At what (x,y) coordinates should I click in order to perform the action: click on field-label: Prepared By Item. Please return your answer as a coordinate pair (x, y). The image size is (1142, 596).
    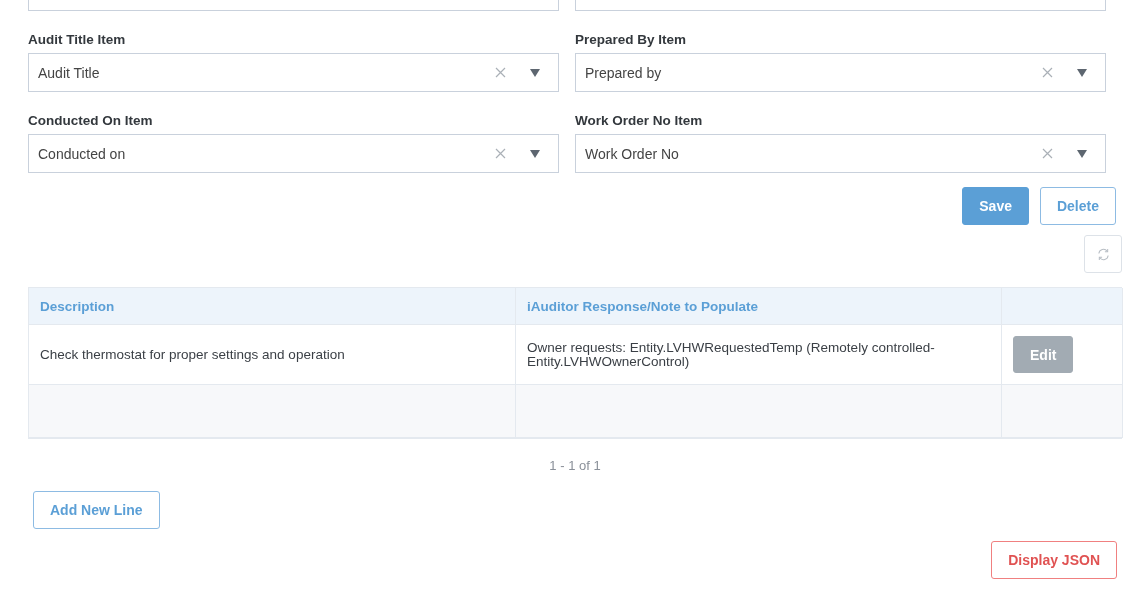
    Looking at the image, I should click on (631, 40).